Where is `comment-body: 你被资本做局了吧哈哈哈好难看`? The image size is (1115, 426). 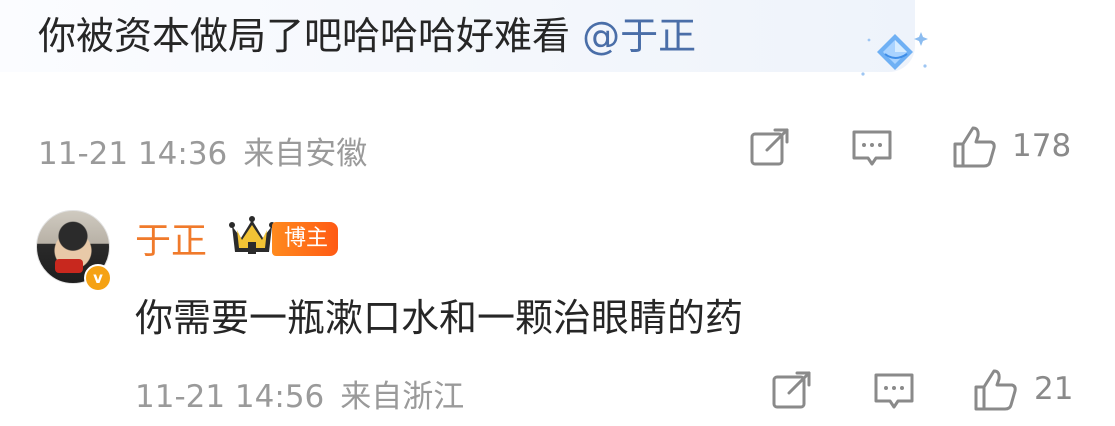 comment-body: 你被资本做局了吧哈哈哈好难看 is located at coordinates (310, 36).